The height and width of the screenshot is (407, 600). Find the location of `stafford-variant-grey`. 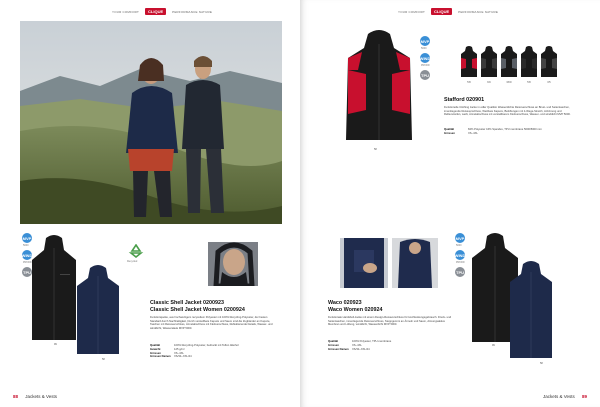

stafford-variant-grey is located at coordinates (509, 62).